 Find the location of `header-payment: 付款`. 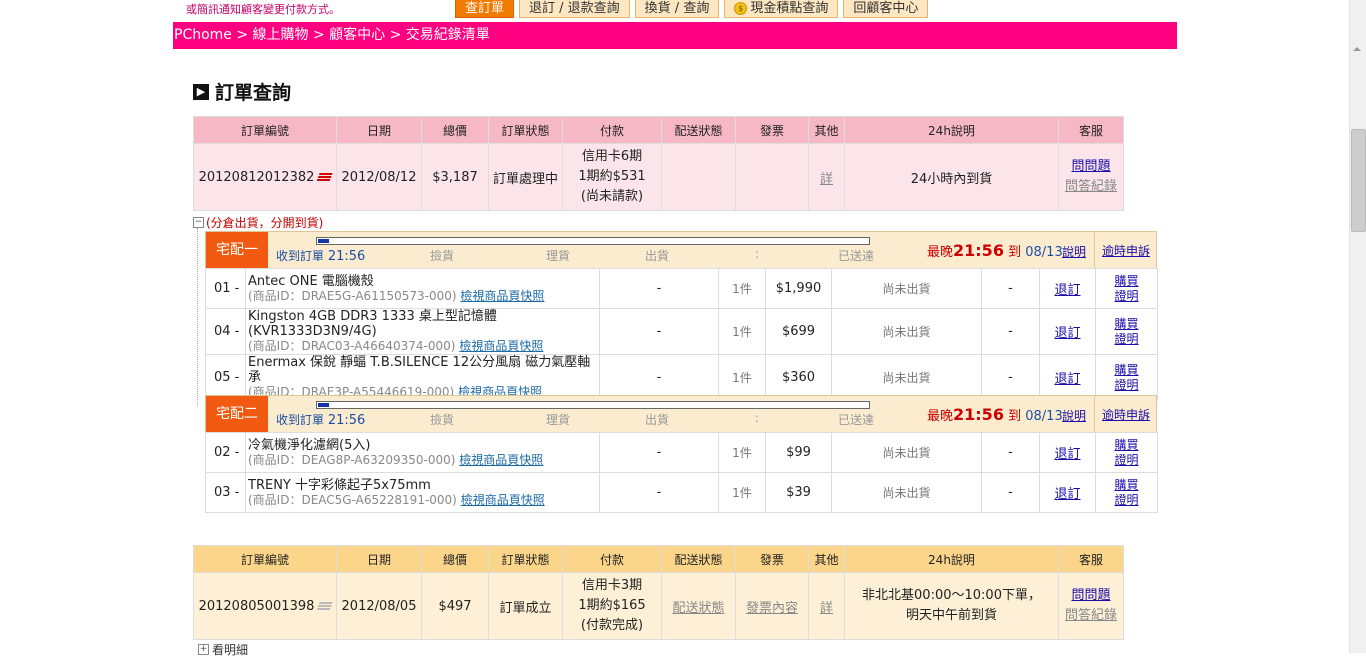

header-payment: 付款 is located at coordinates (612, 559).